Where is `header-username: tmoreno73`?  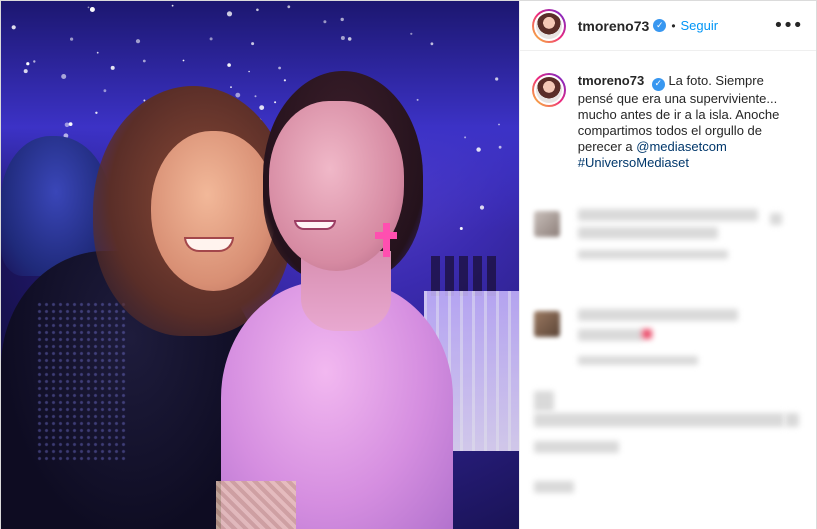
header-username: tmoreno73 is located at coordinates (614, 26).